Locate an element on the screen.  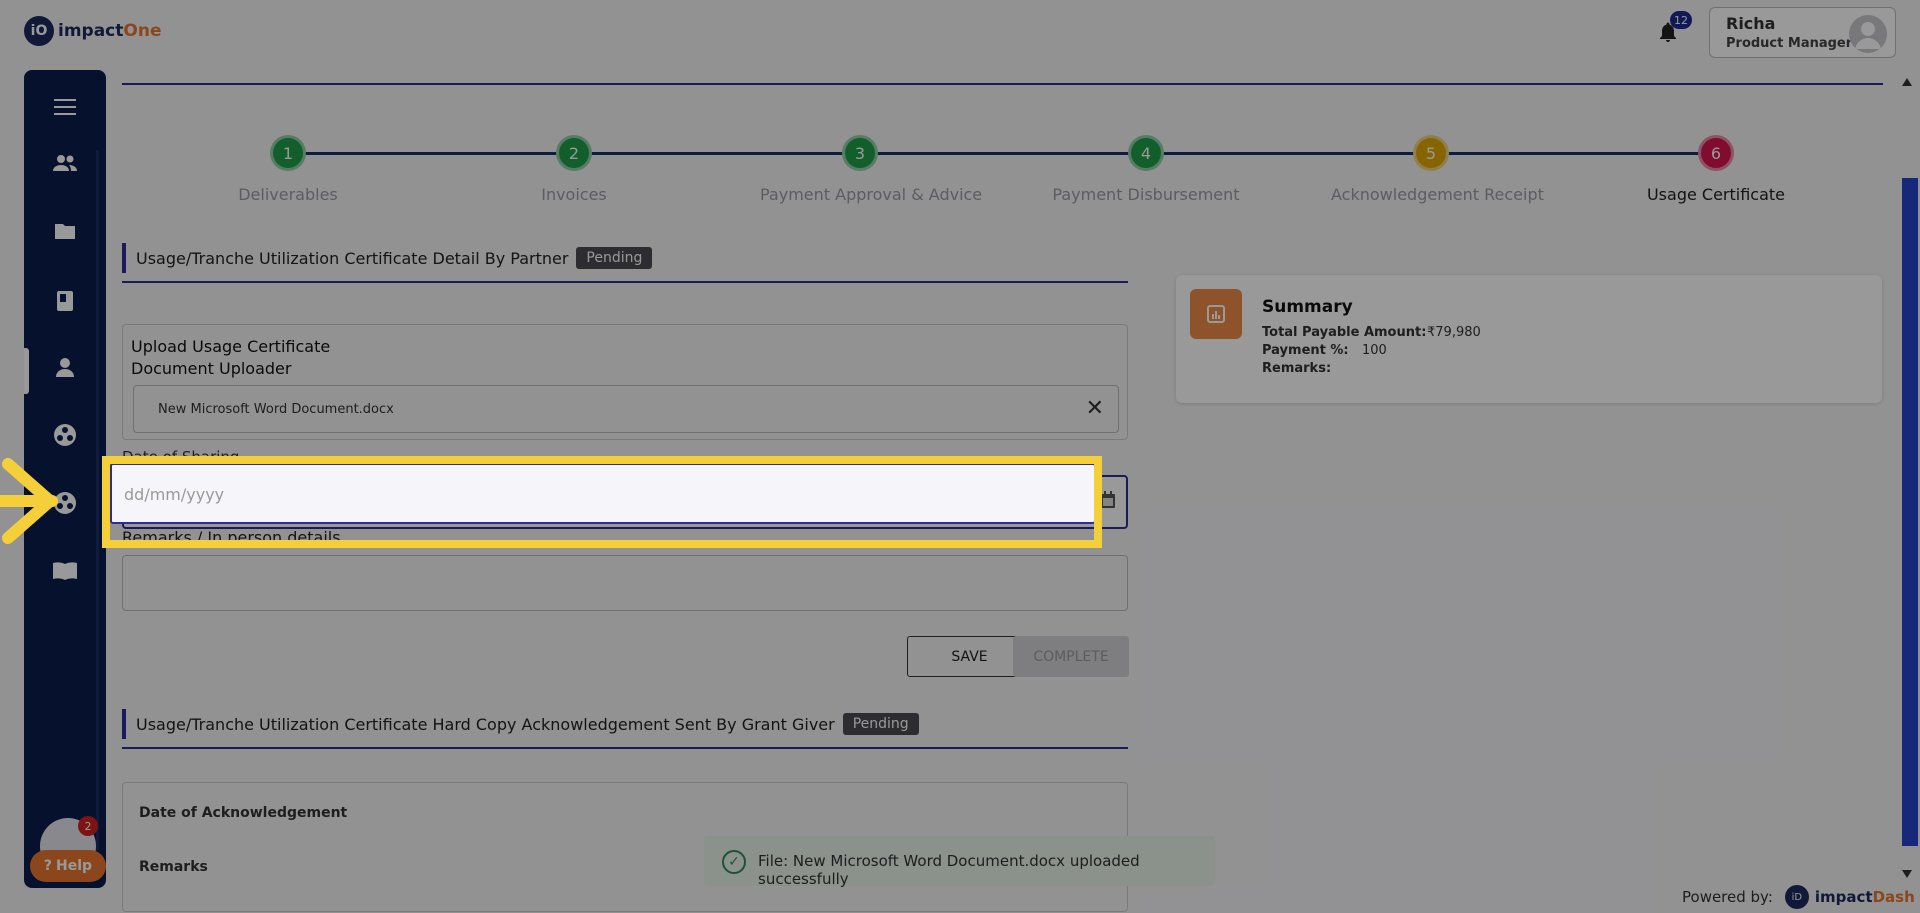
step-number: 1 is located at coordinates (288, 153).